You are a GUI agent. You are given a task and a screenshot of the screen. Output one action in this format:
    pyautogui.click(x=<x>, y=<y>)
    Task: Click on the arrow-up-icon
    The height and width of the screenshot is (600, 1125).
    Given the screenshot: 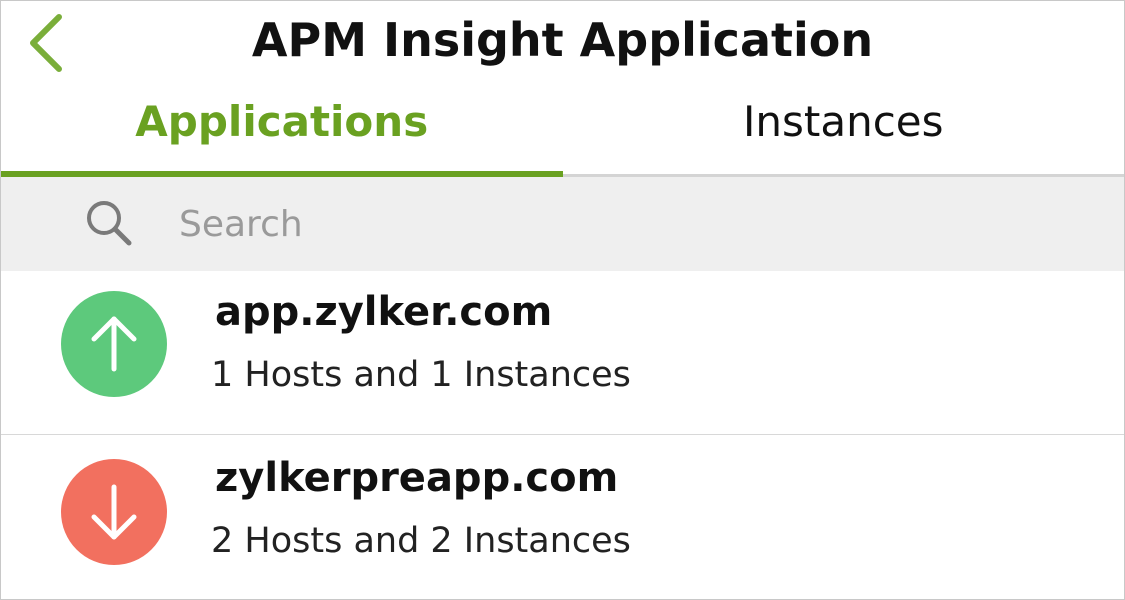 What is the action you would take?
    pyautogui.click(x=114, y=344)
    